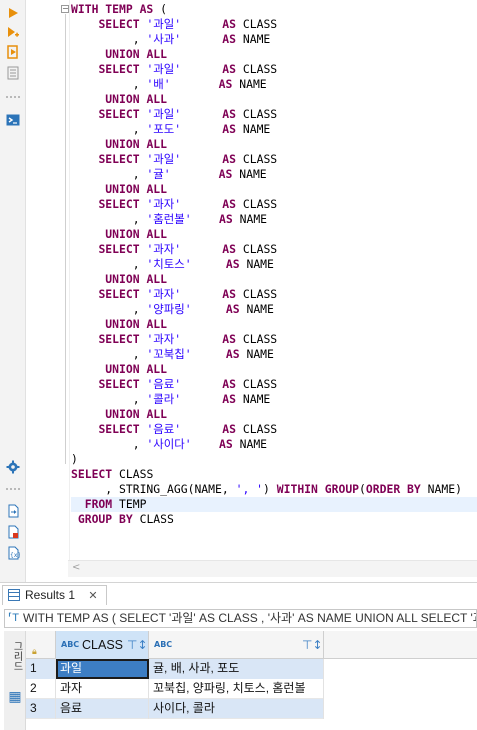 The height and width of the screenshot is (730, 477). What do you see at coordinates (13, 511) in the screenshot?
I see `export-script-icon` at bounding box center [13, 511].